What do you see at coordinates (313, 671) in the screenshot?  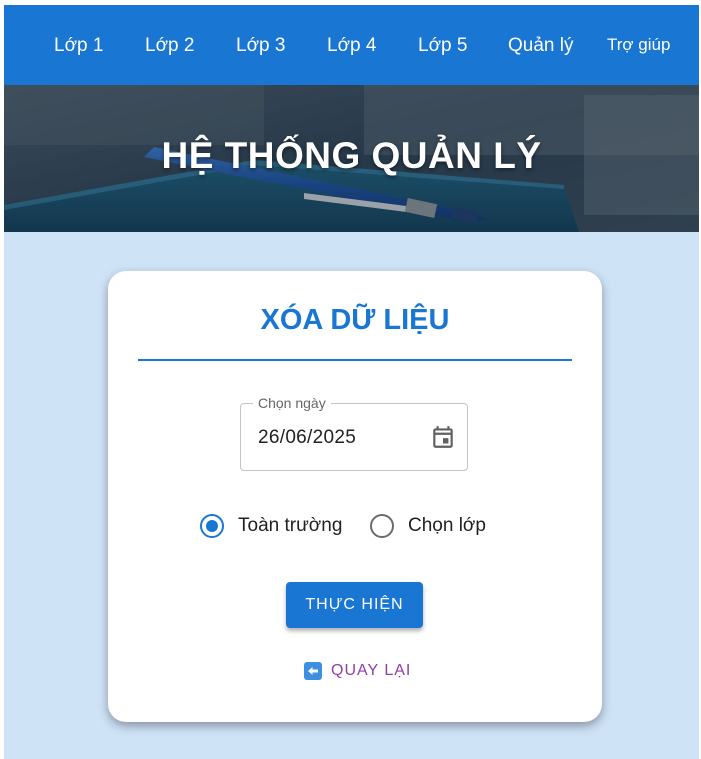 I see `arrow-left-icon` at bounding box center [313, 671].